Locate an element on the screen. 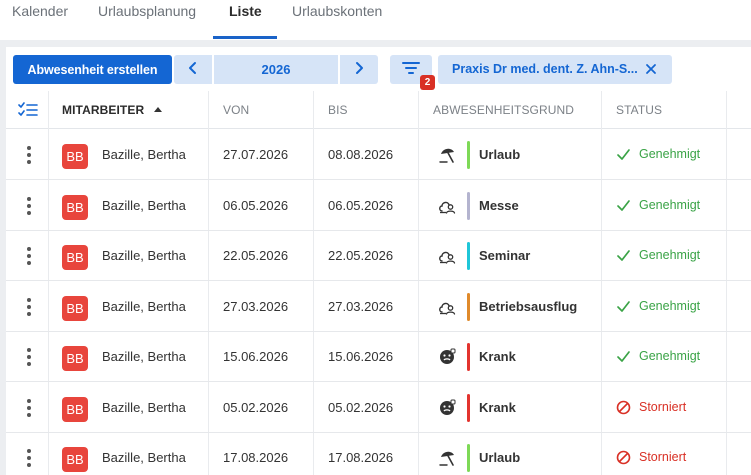 This screenshot has height=475, width=751. tab-kalender: Kalender is located at coordinates (40, 21).